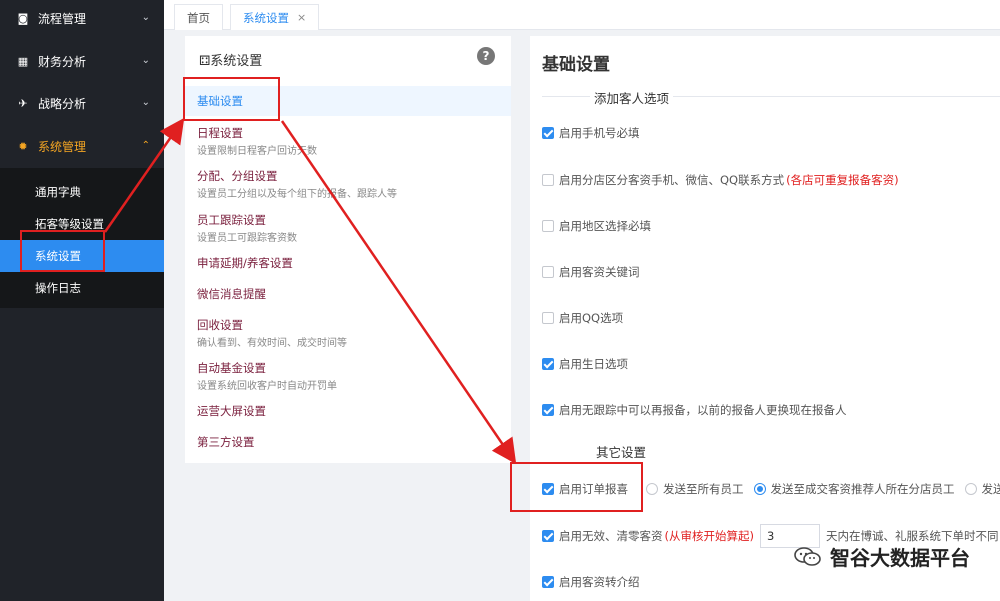  I want to click on tab-label: 系统设置, so click(266, 17).